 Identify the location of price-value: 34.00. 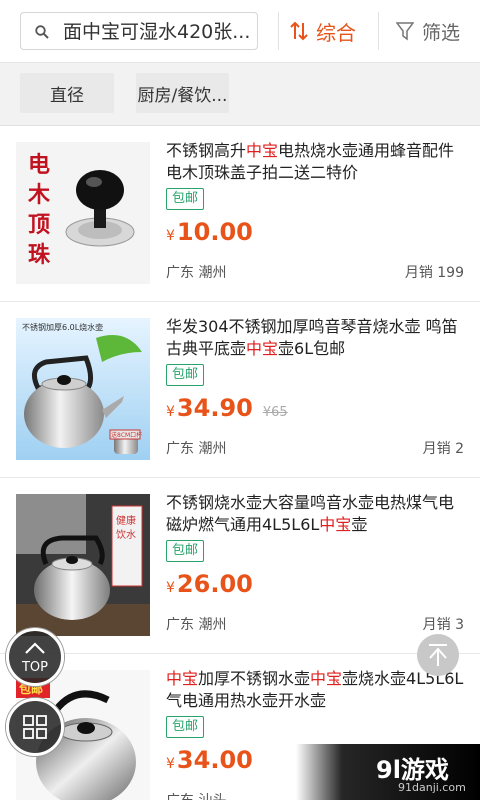
(214, 760).